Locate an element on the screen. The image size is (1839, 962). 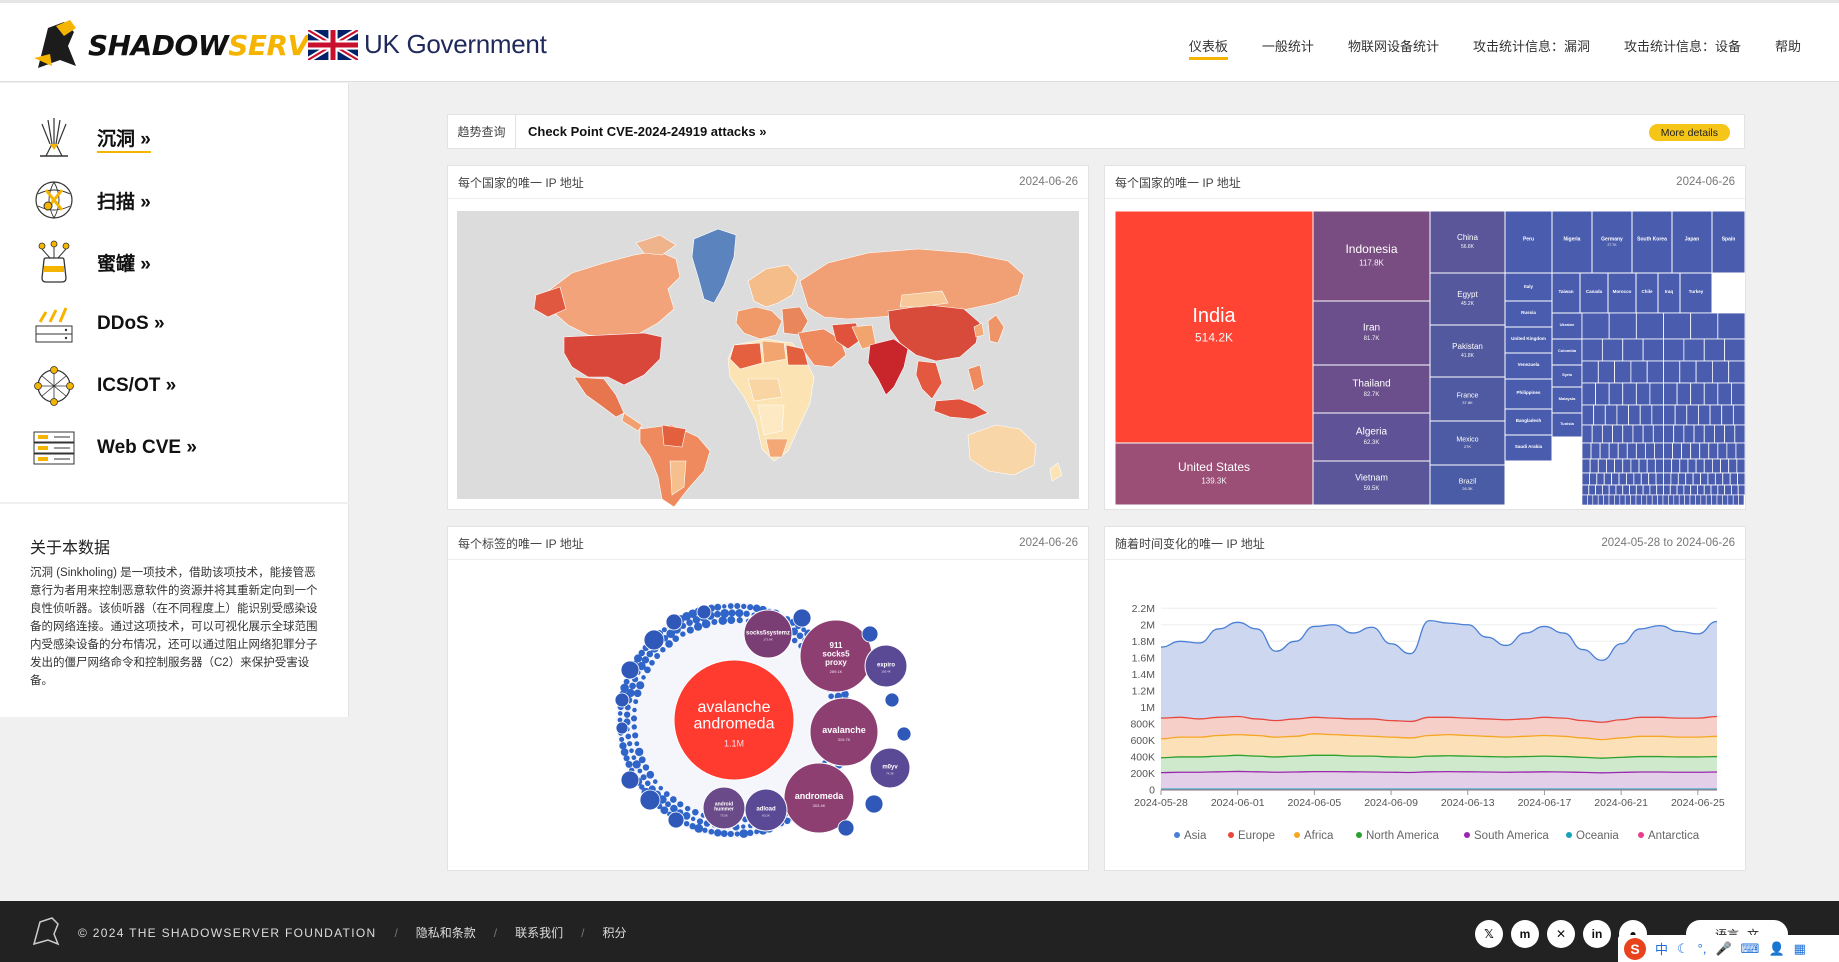
grid-icon: ▦ is located at coordinates (1800, 949).